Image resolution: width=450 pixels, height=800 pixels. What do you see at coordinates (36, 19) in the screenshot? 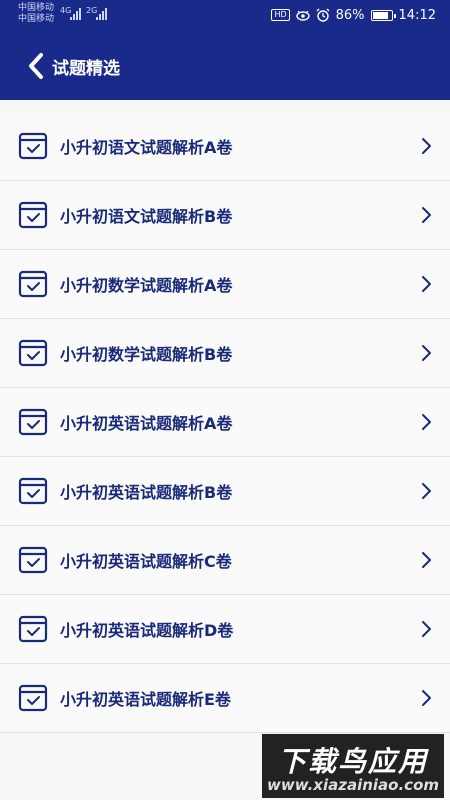
I see `carrier-2-label: 中国移动` at bounding box center [36, 19].